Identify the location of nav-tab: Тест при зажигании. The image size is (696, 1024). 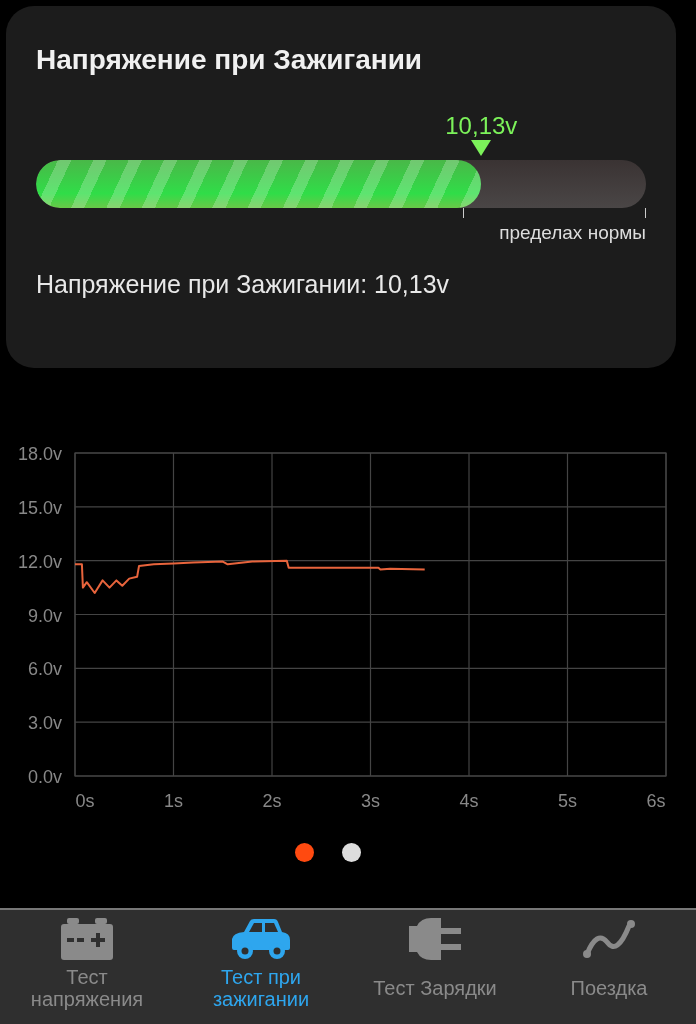
(261, 967).